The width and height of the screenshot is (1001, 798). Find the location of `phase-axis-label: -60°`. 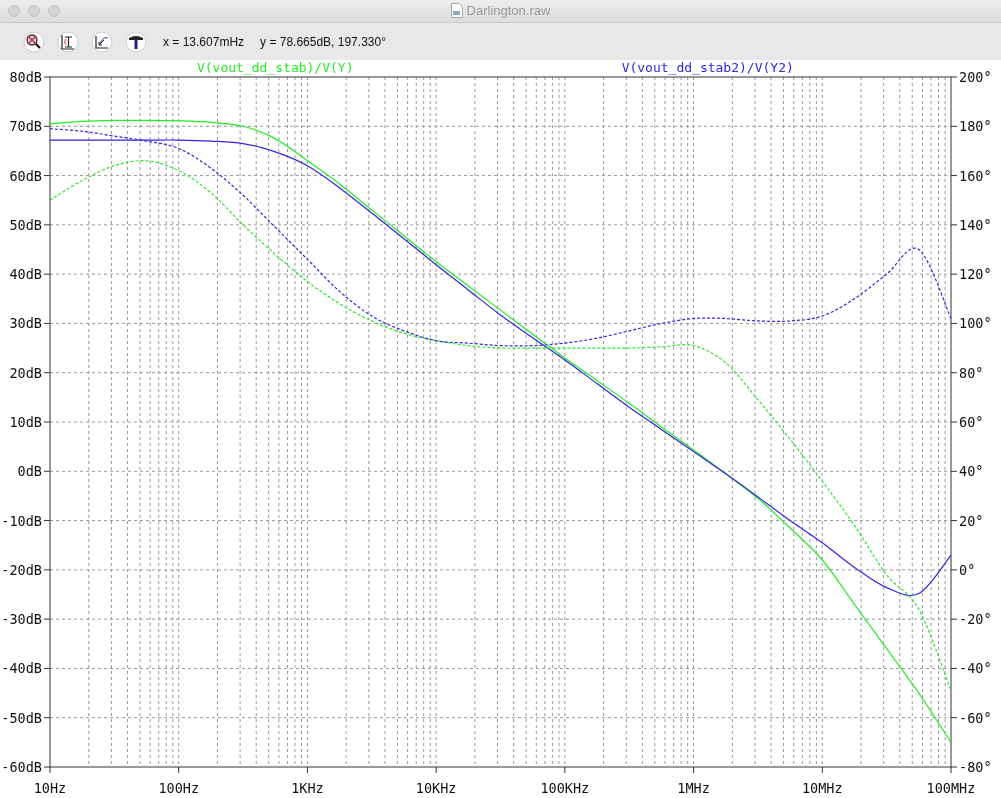

phase-axis-label: -60° is located at coordinates (975, 717).